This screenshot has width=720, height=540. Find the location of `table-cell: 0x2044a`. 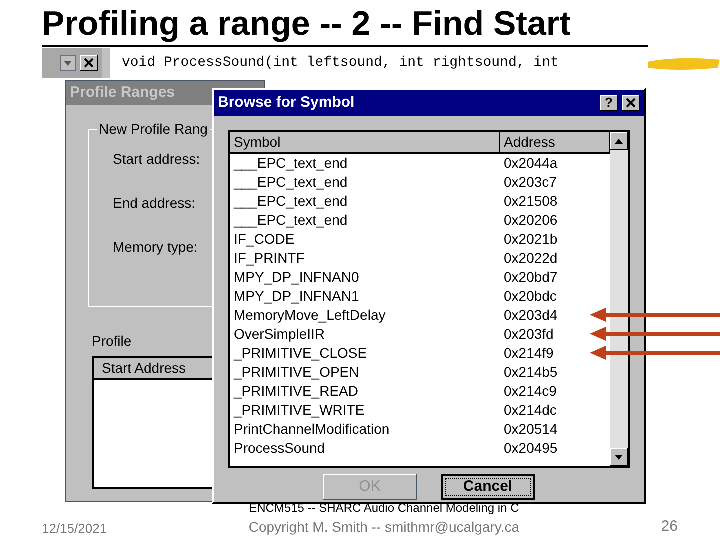

table-cell: 0x2044a is located at coordinates (529, 163).